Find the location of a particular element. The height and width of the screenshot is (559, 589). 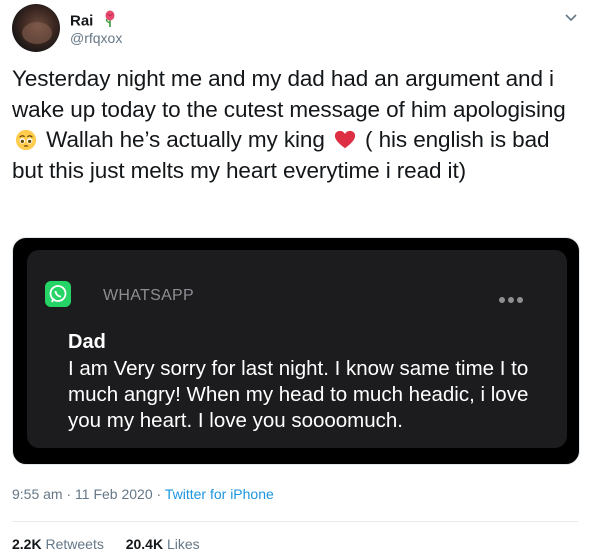

tweet-time: 9:55 am is located at coordinates (37, 494).